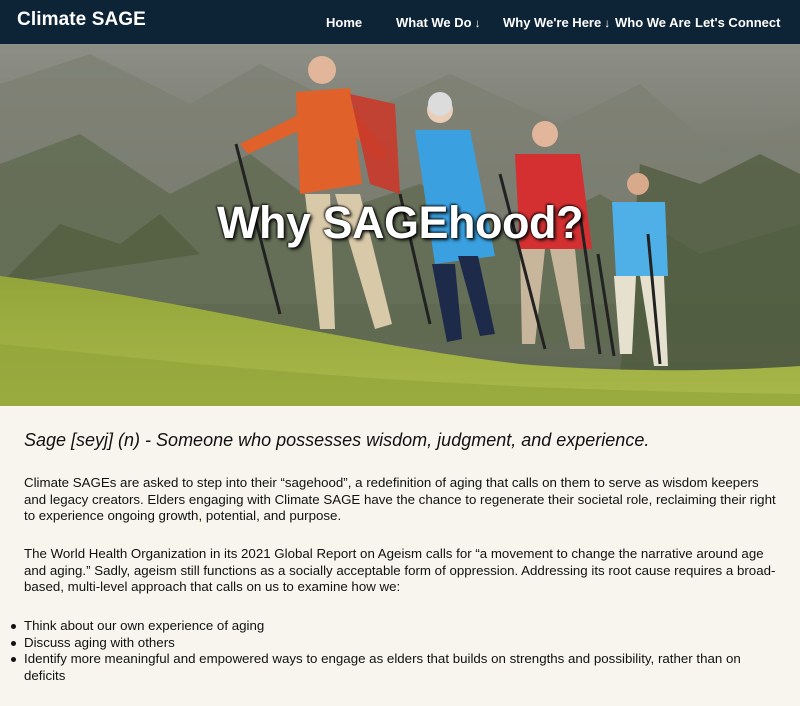 This screenshot has width=800, height=706. I want to click on nav-item-why-were-here: Why We're Here ↓, so click(556, 22).